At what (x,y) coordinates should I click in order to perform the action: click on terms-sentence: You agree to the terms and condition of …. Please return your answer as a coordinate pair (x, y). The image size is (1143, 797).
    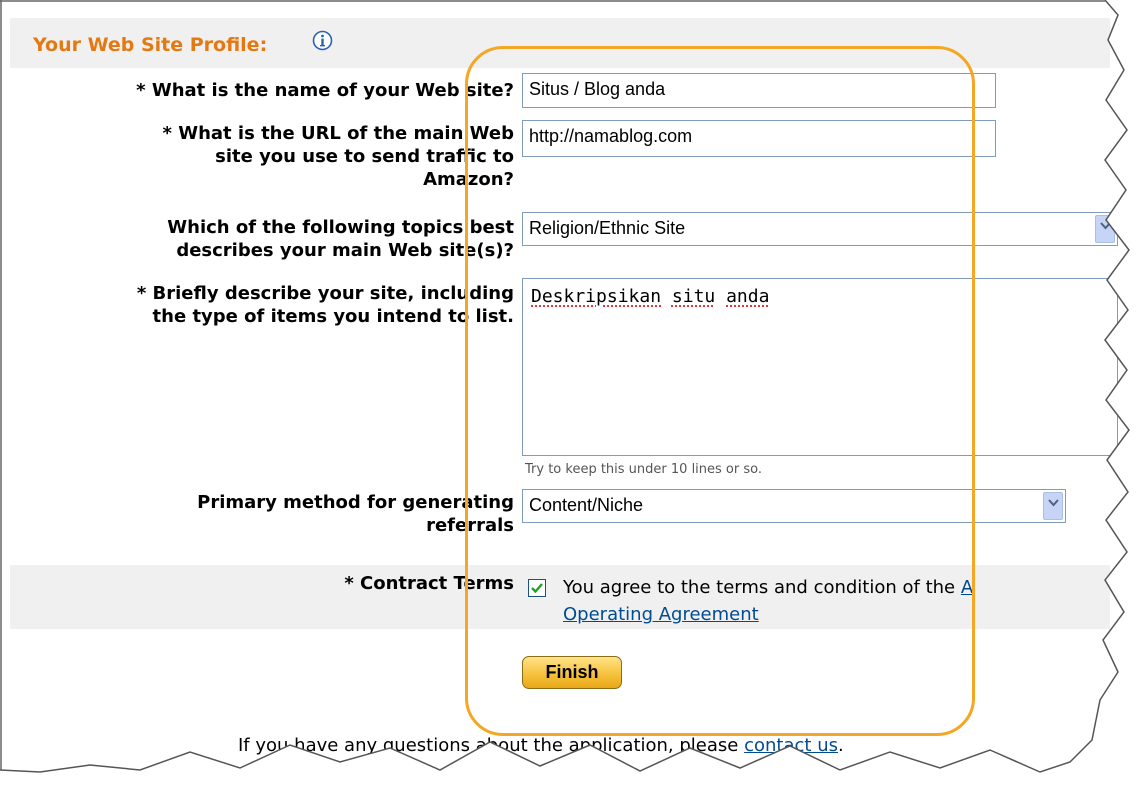
    Looking at the image, I should click on (759, 587).